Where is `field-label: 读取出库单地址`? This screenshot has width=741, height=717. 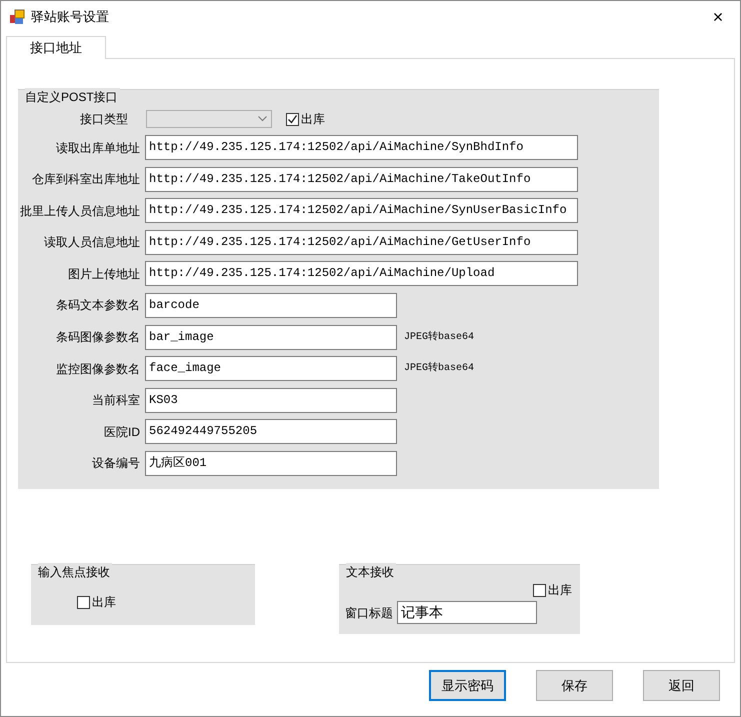
field-label: 读取出库单地址 is located at coordinates (97, 148).